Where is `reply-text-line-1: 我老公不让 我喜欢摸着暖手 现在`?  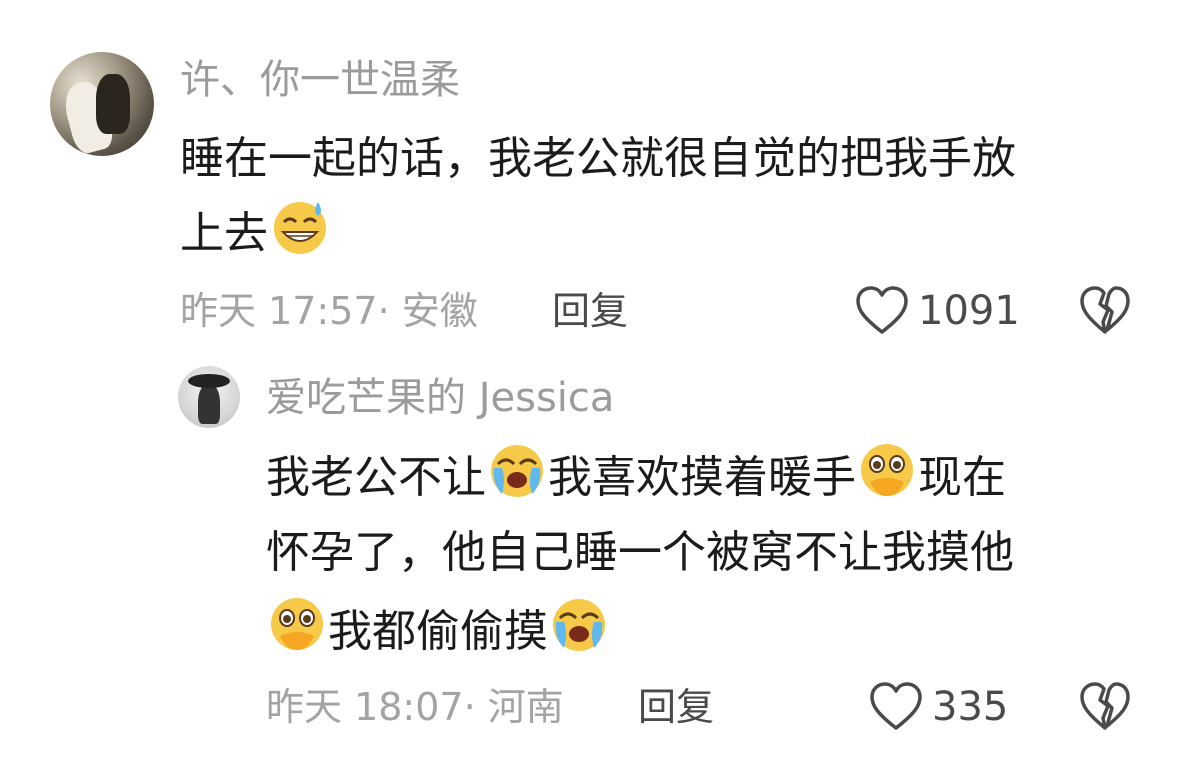
reply-text-line-1: 我老公不让 我喜欢摸着暖手 现在 is located at coordinates (636, 480).